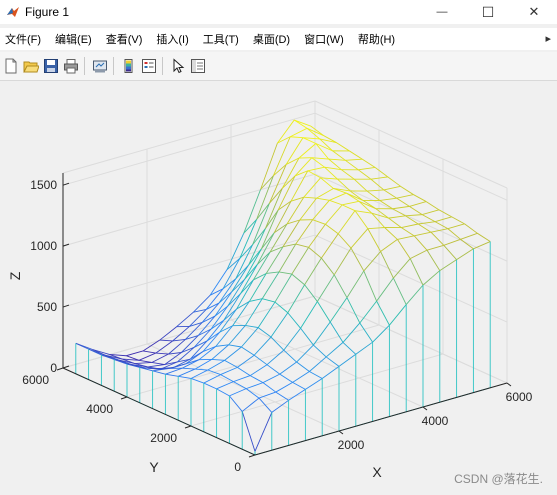 This screenshot has height=495, width=557. What do you see at coordinates (548, 38) in the screenshot?
I see `menu-expand-icon: ▸` at bounding box center [548, 38].